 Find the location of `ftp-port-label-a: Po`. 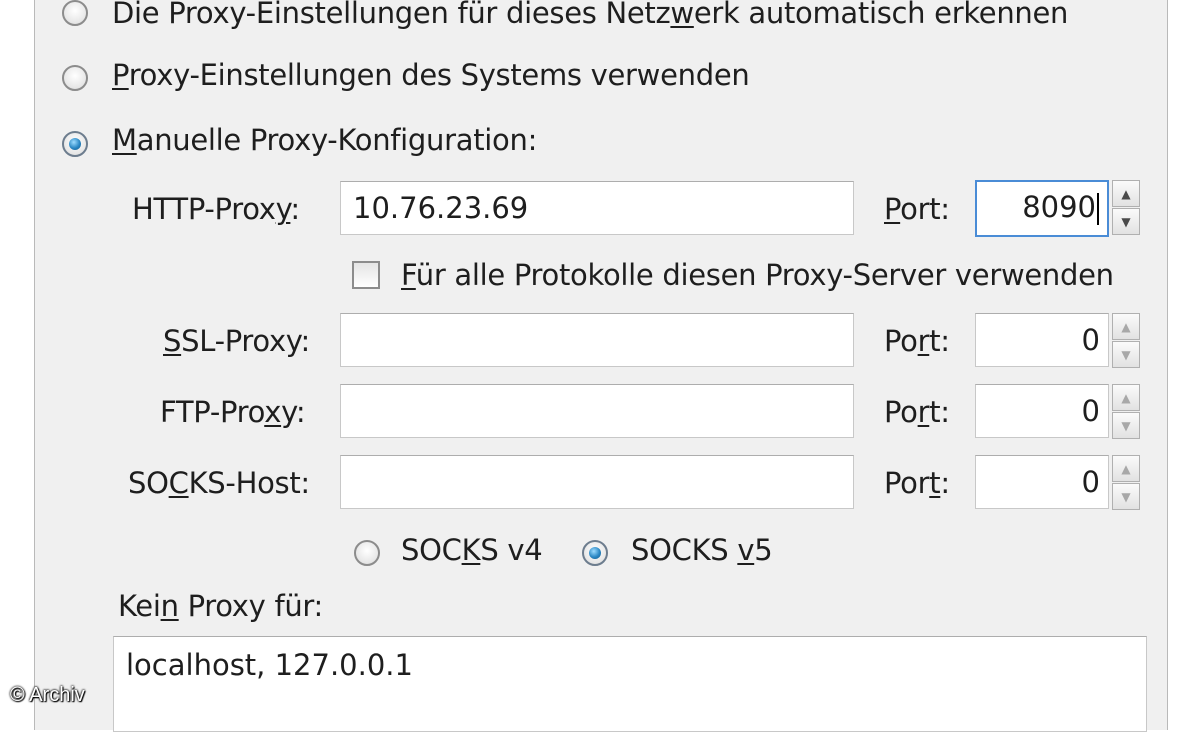

ftp-port-label-a: Po is located at coordinates (901, 412).